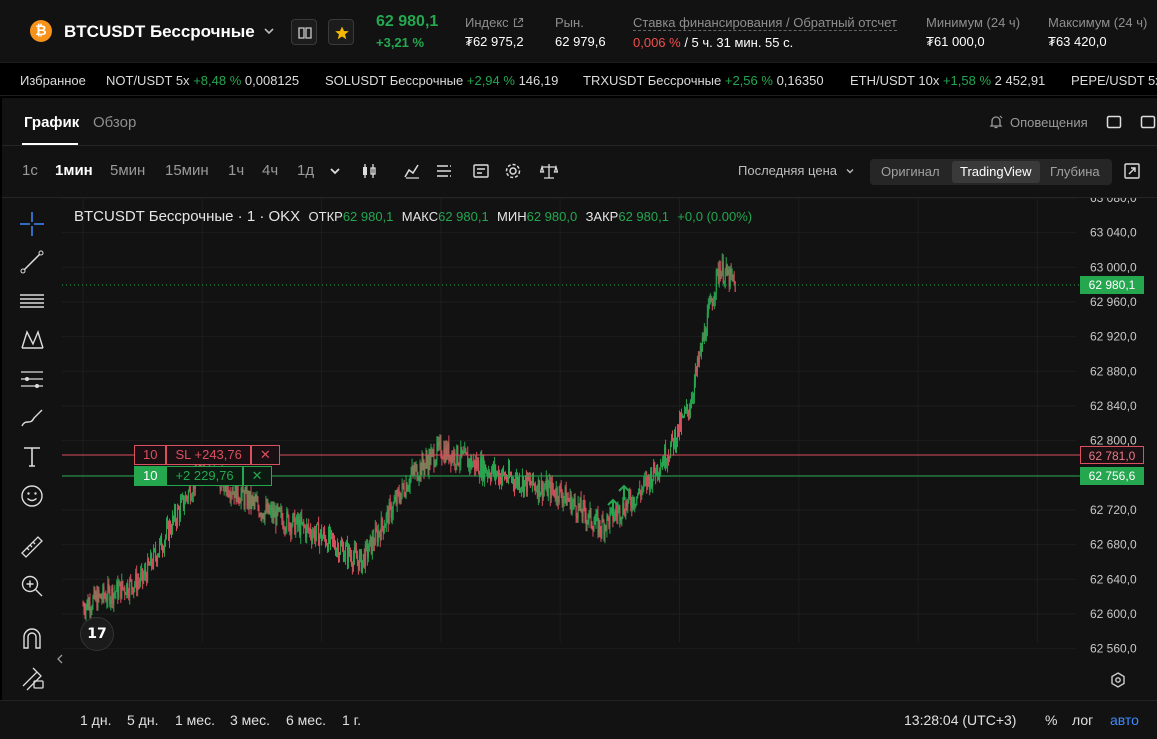 This screenshot has height=739, width=1157. What do you see at coordinates (270, 170) in the screenshot?
I see `timeframe-4h: 4ч` at bounding box center [270, 170].